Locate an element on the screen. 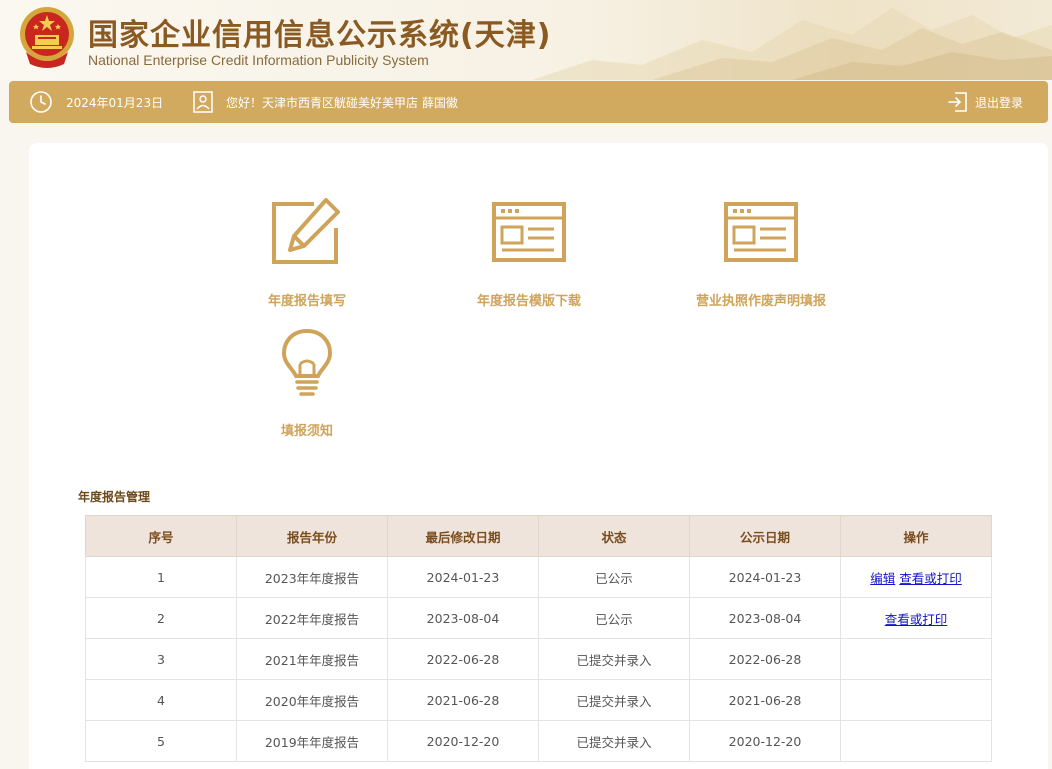 The height and width of the screenshot is (769, 1052). cell-modified: 2023-08-04 is located at coordinates (463, 618).